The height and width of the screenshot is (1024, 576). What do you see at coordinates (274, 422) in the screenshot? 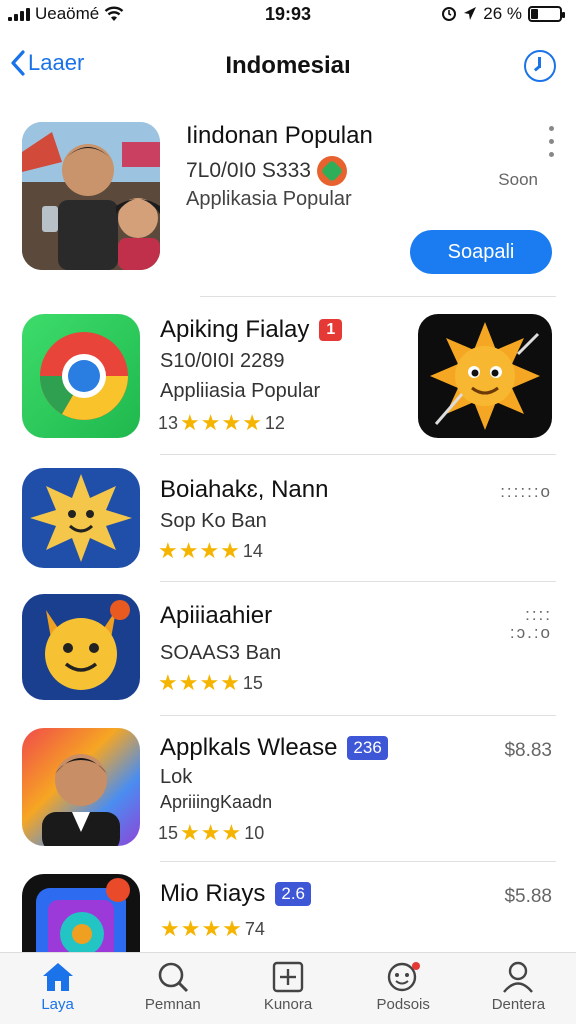
I see `rating-count: 12` at bounding box center [274, 422].